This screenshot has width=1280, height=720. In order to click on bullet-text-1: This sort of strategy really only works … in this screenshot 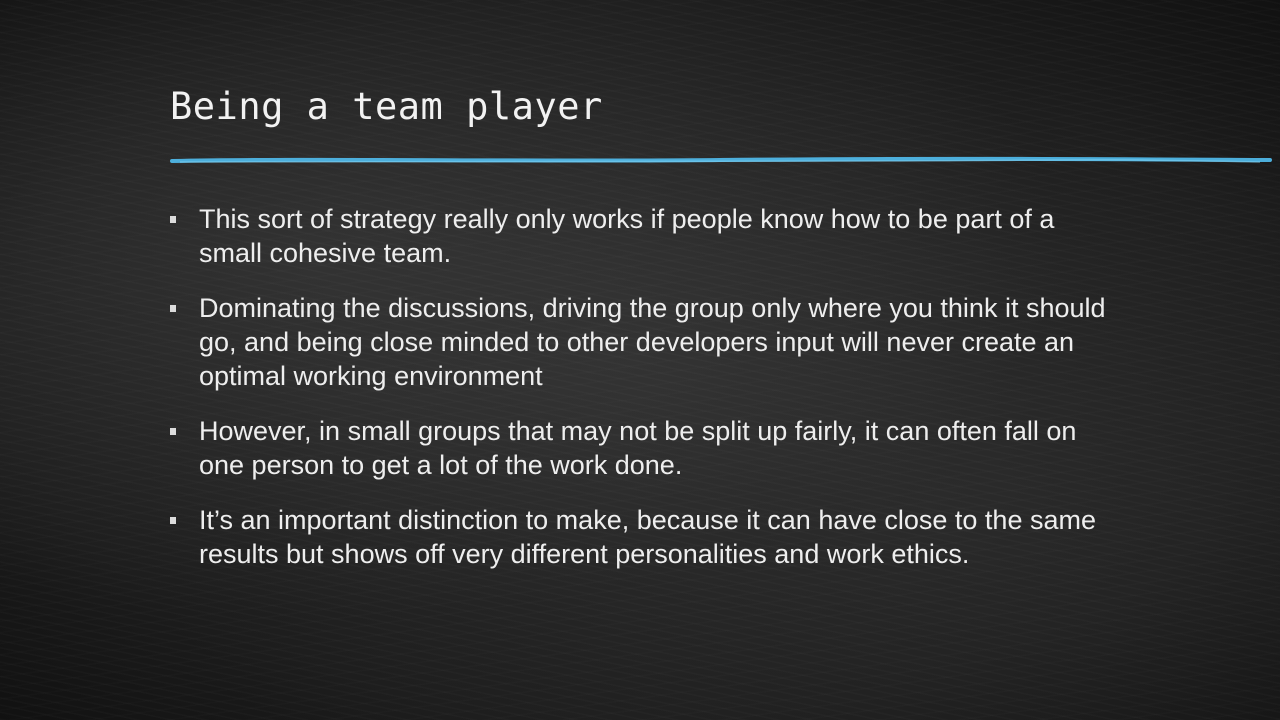, I will do `click(627, 236)`.